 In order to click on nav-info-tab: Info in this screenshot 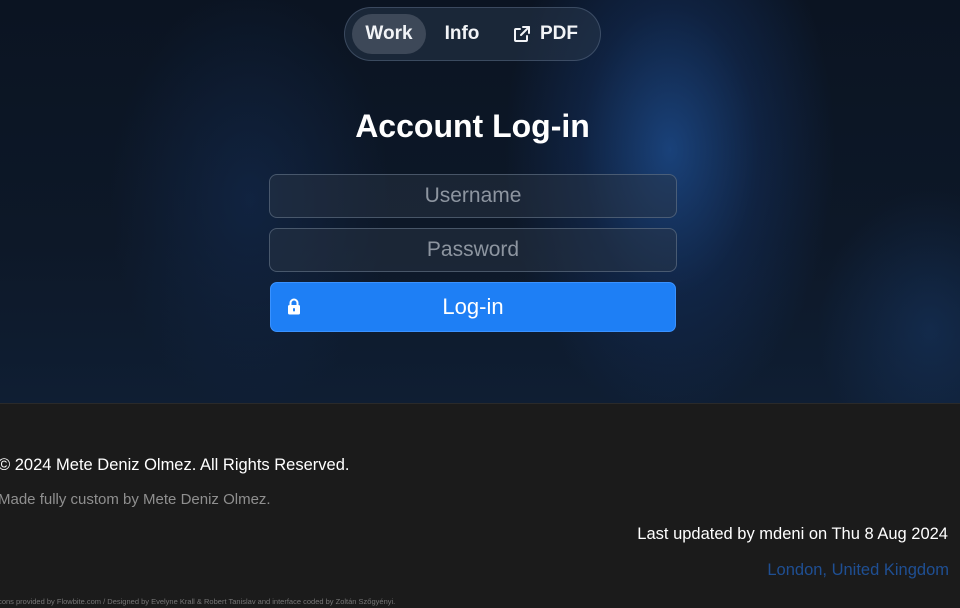, I will do `click(462, 34)`.